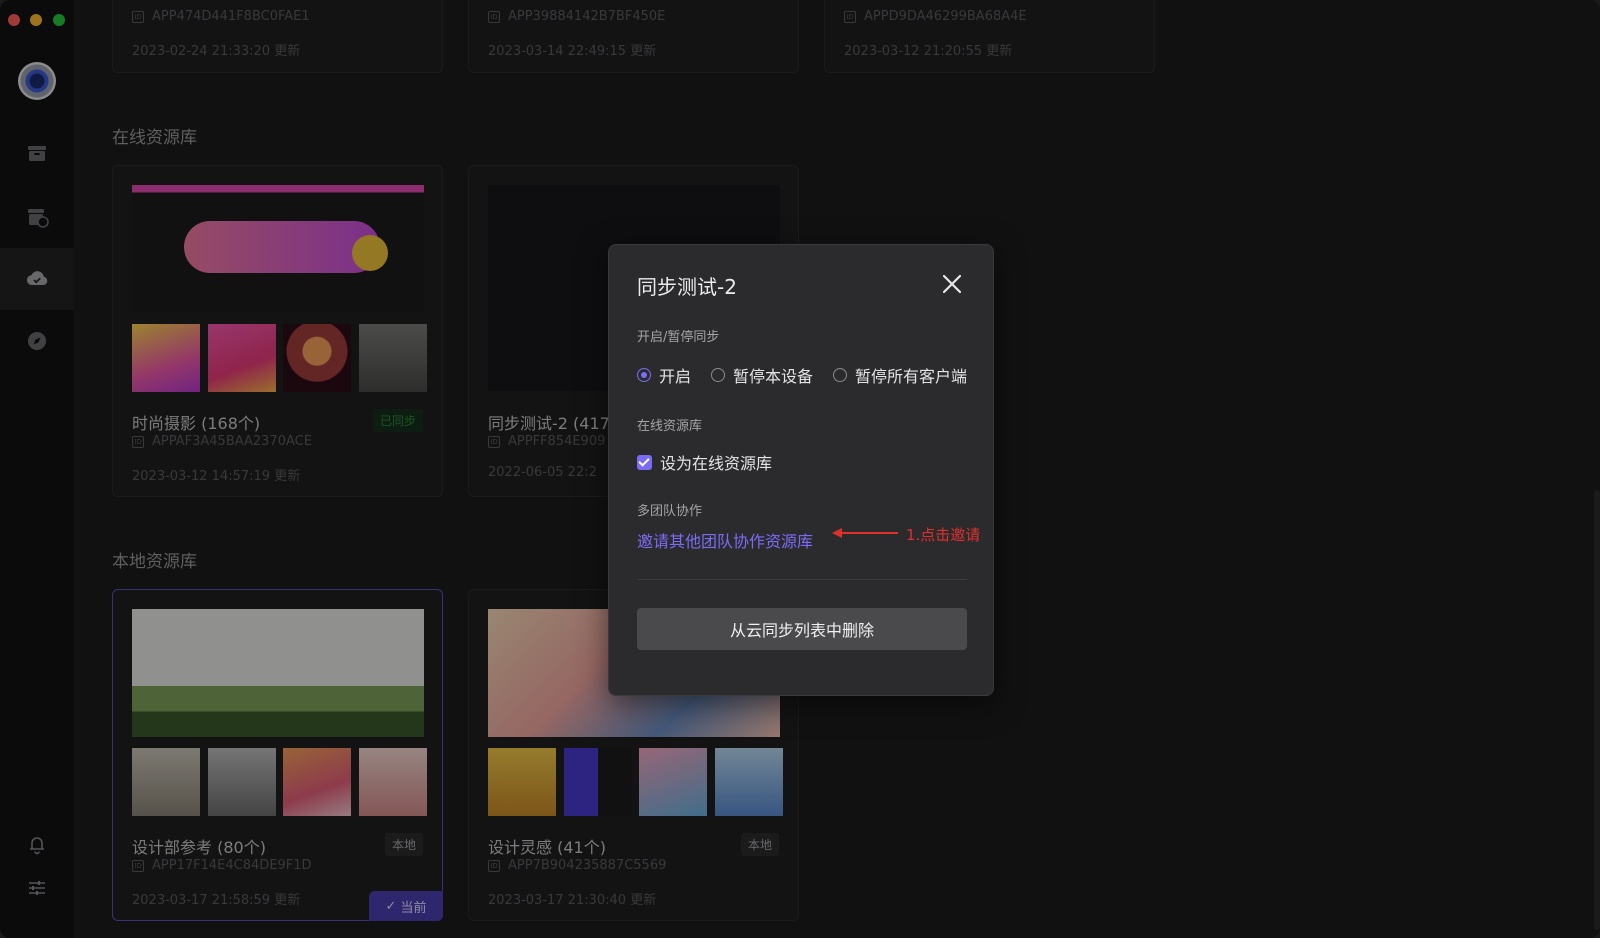  I want to click on divider, so click(802, 579).